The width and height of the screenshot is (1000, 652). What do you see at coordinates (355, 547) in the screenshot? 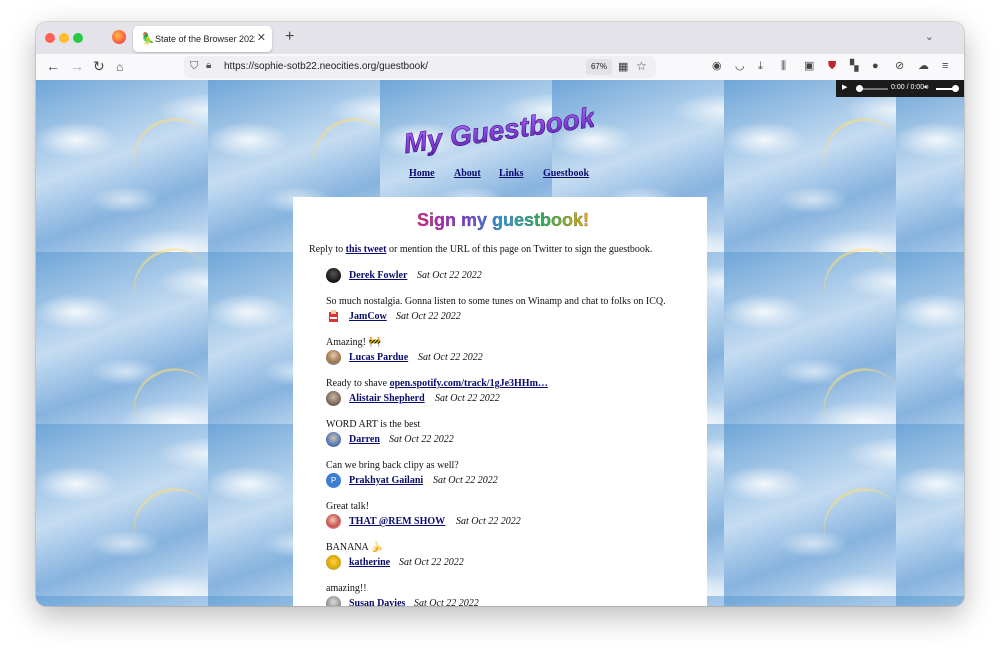
I see `entry-message: BANANA 🍌` at bounding box center [355, 547].